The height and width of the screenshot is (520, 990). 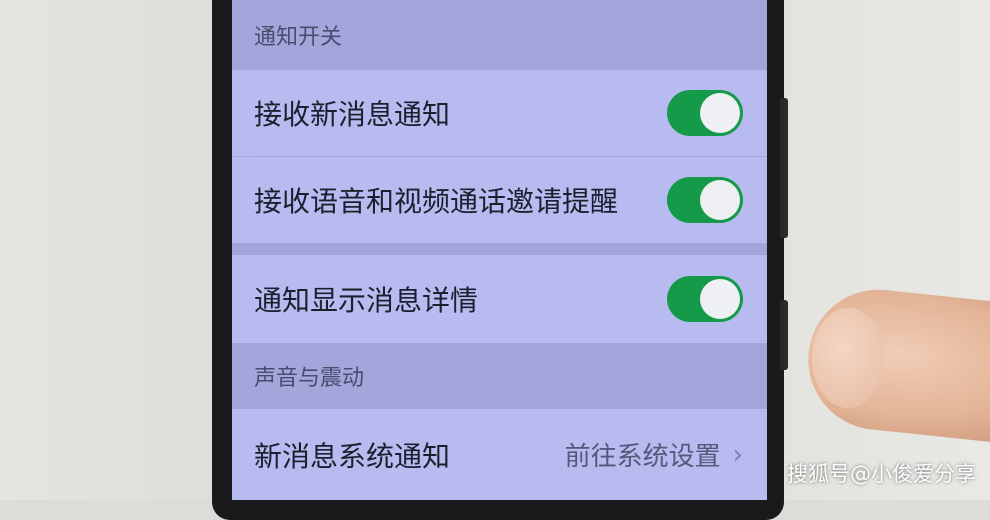 I want to click on voice-video-invite-toggle, so click(x=705, y=200).